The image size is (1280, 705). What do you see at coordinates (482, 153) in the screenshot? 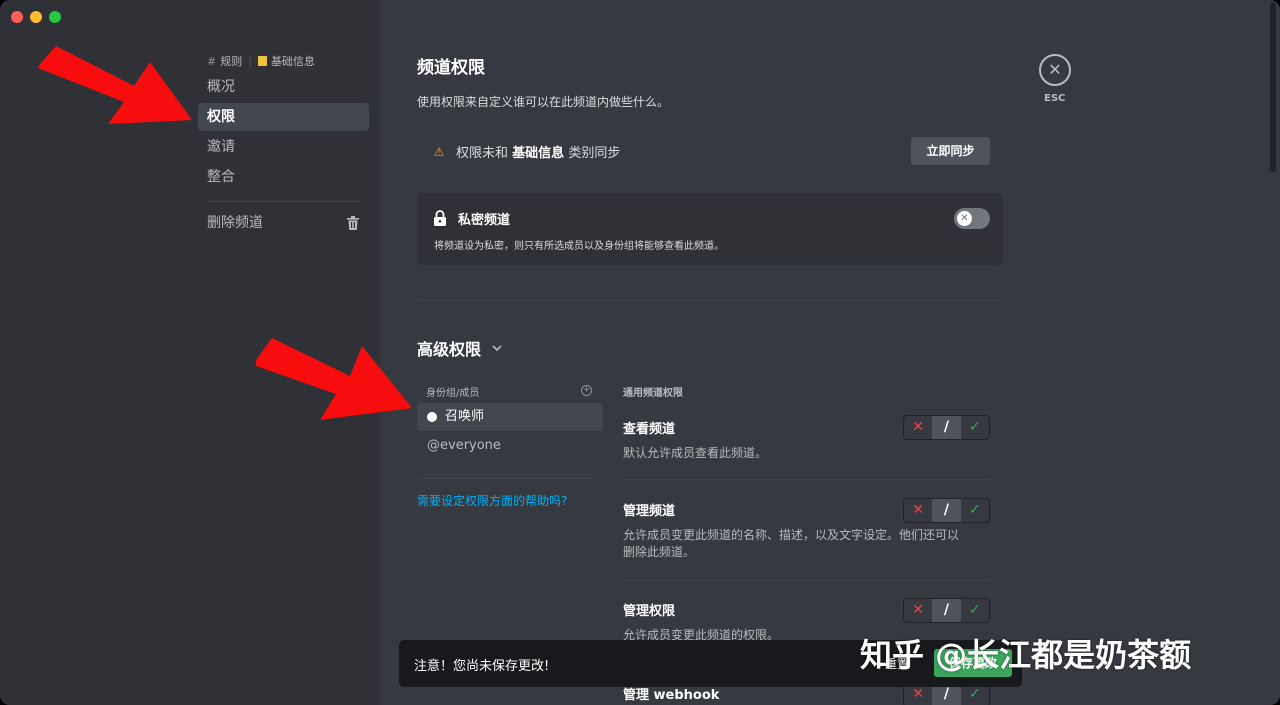
I see `sync-prefix: 权限未和` at bounding box center [482, 153].